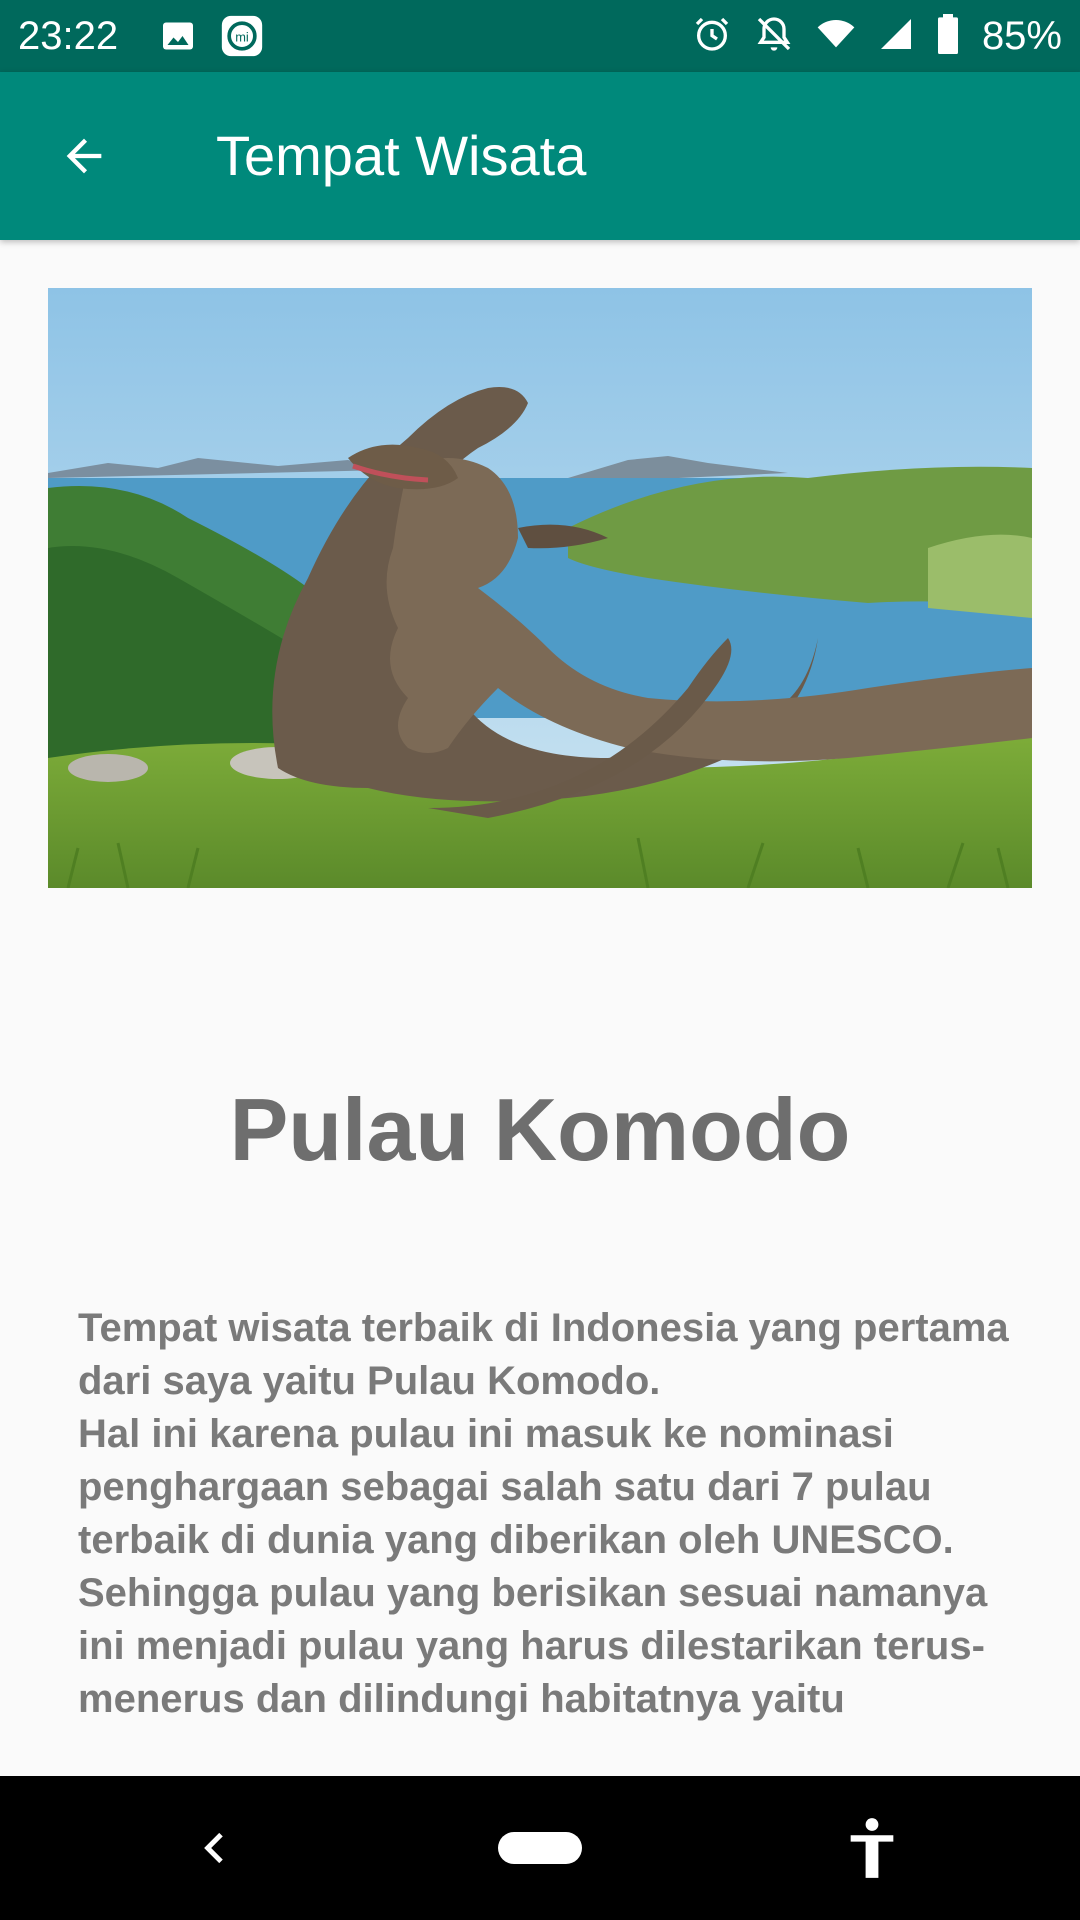 Image resolution: width=1080 pixels, height=1920 pixels. What do you see at coordinates (877, 36) in the screenshot?
I see `status-right-icons: 85%` at bounding box center [877, 36].